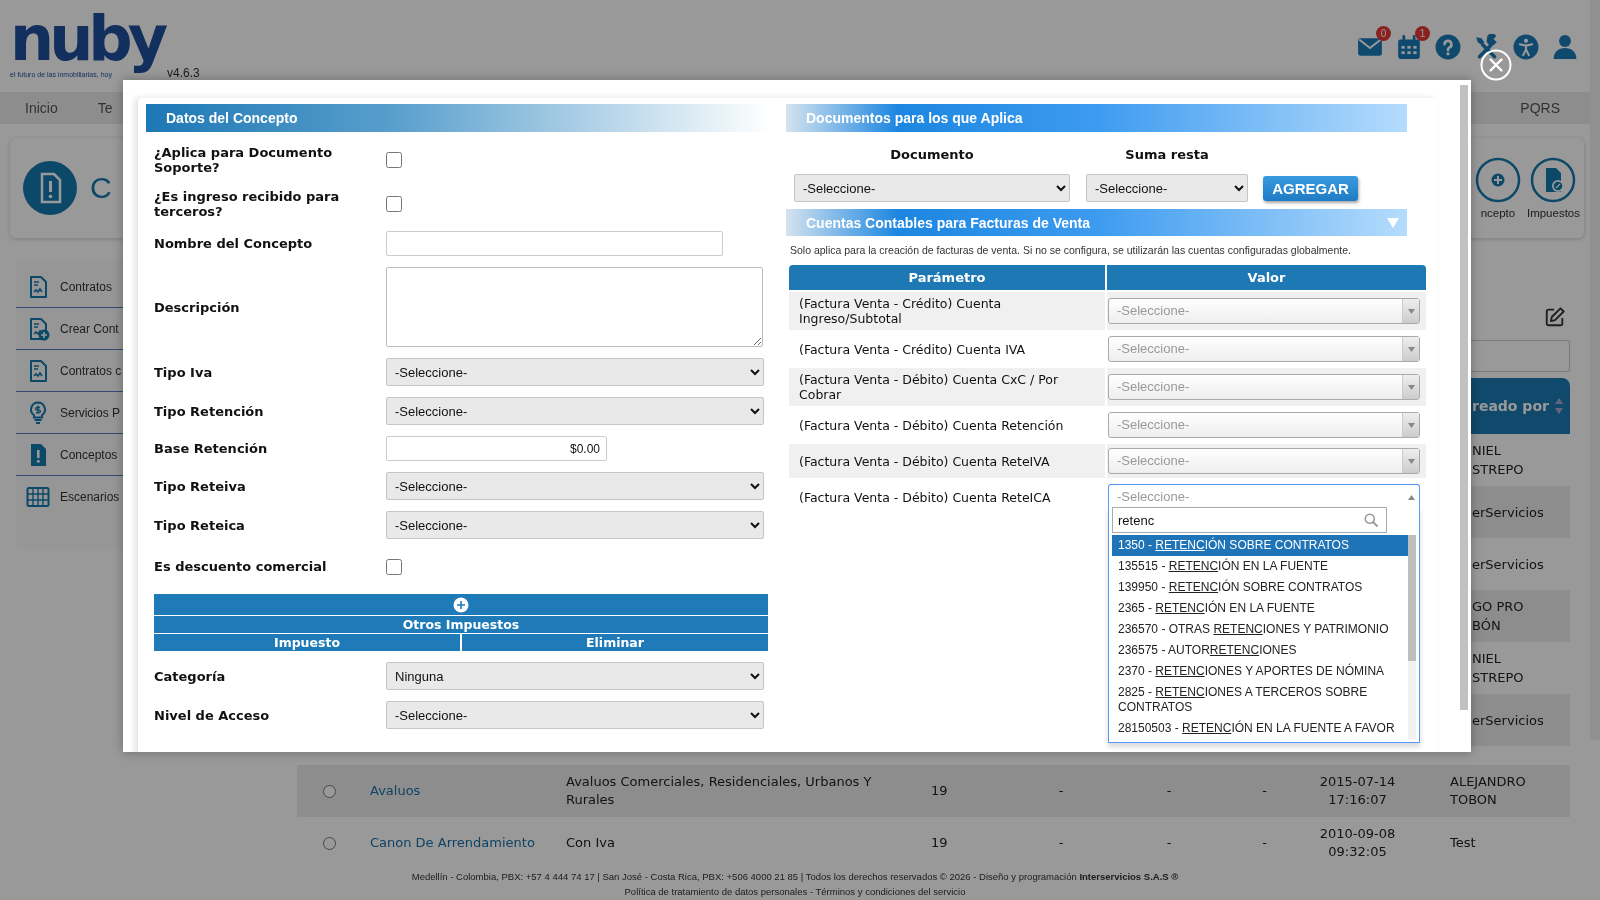 Image resolution: width=1600 pixels, height=900 pixels. I want to click on sidebar-item: Conceptos, so click(89, 454).